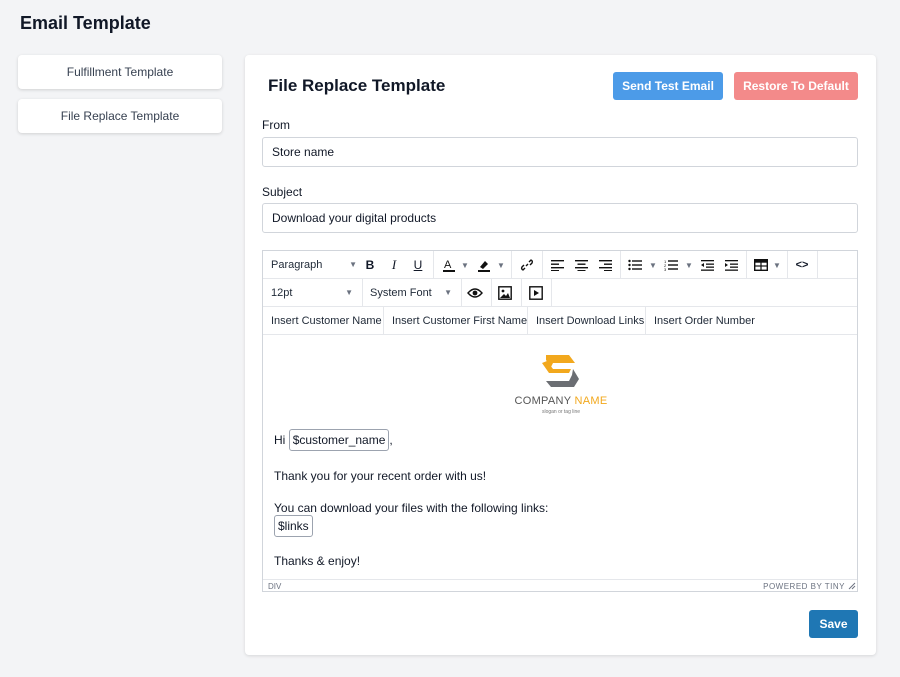  What do you see at coordinates (635, 265) in the screenshot?
I see `bullet-list-icon` at bounding box center [635, 265].